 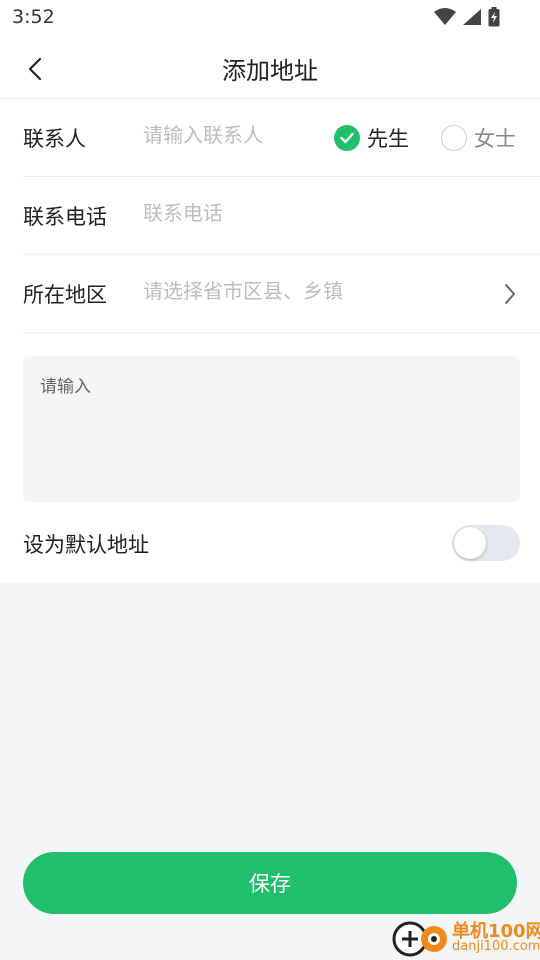 I want to click on watermark-logo-icon, so click(x=419, y=939).